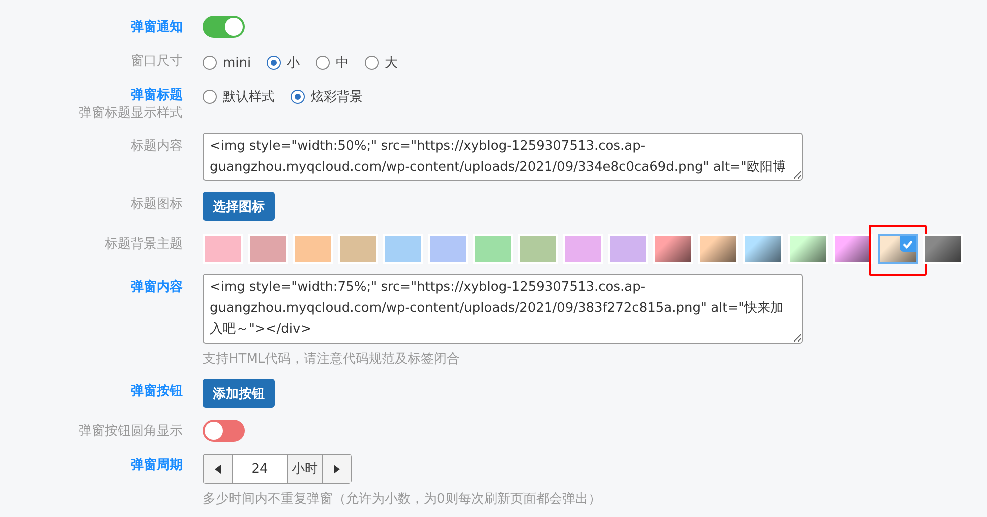 This screenshot has height=517, width=987. Describe the element at coordinates (157, 466) in the screenshot. I see `field-label: 弹窗周期` at that location.